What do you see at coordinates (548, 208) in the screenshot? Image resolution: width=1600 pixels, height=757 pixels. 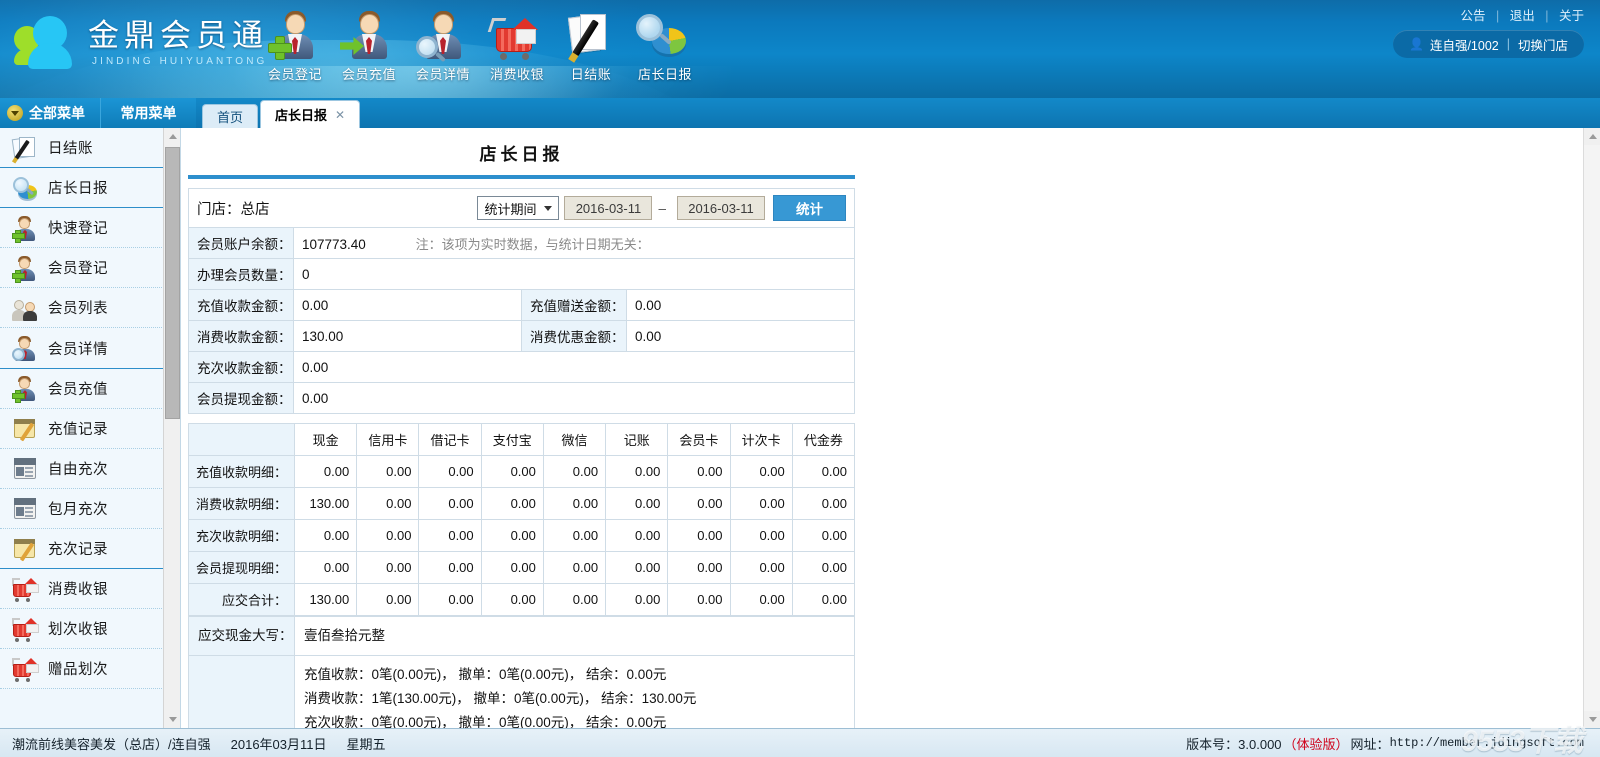 I see `chevron-down-icon` at bounding box center [548, 208].